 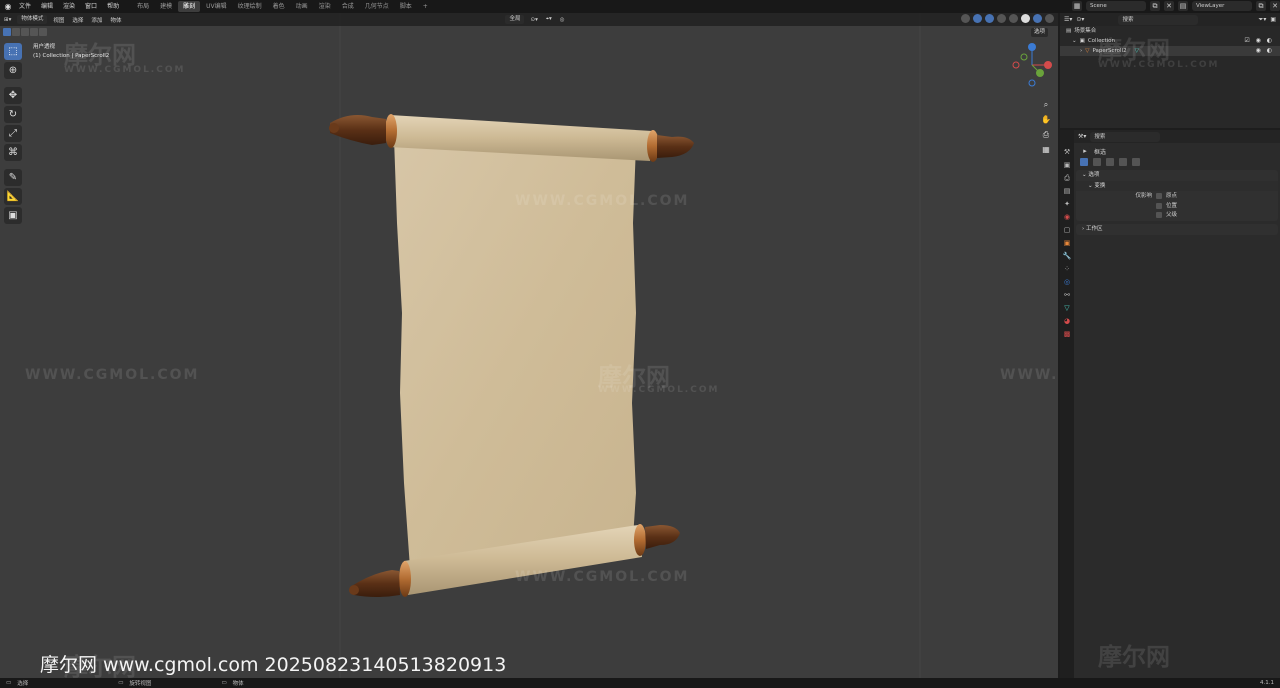 I want to click on copy-view-layer-icon: ⧉, so click(x=1261, y=6).